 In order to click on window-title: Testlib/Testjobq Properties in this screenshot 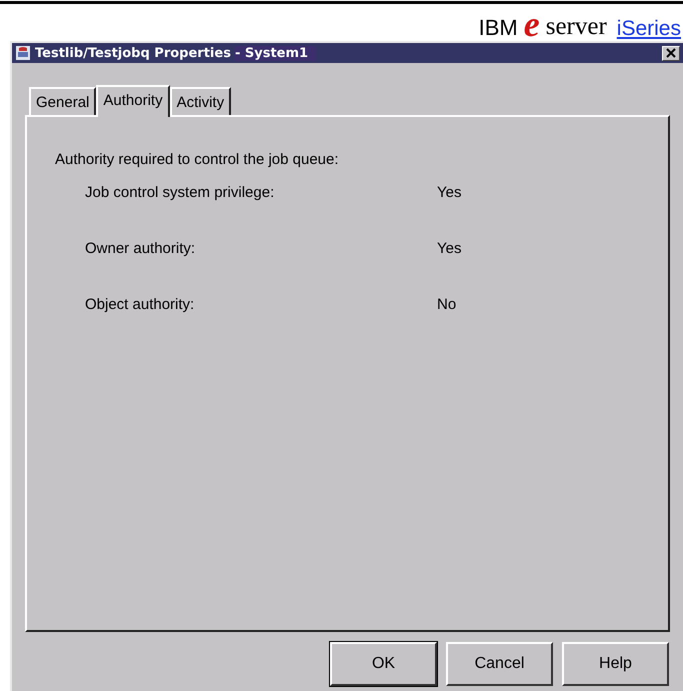, I will do `click(133, 53)`.